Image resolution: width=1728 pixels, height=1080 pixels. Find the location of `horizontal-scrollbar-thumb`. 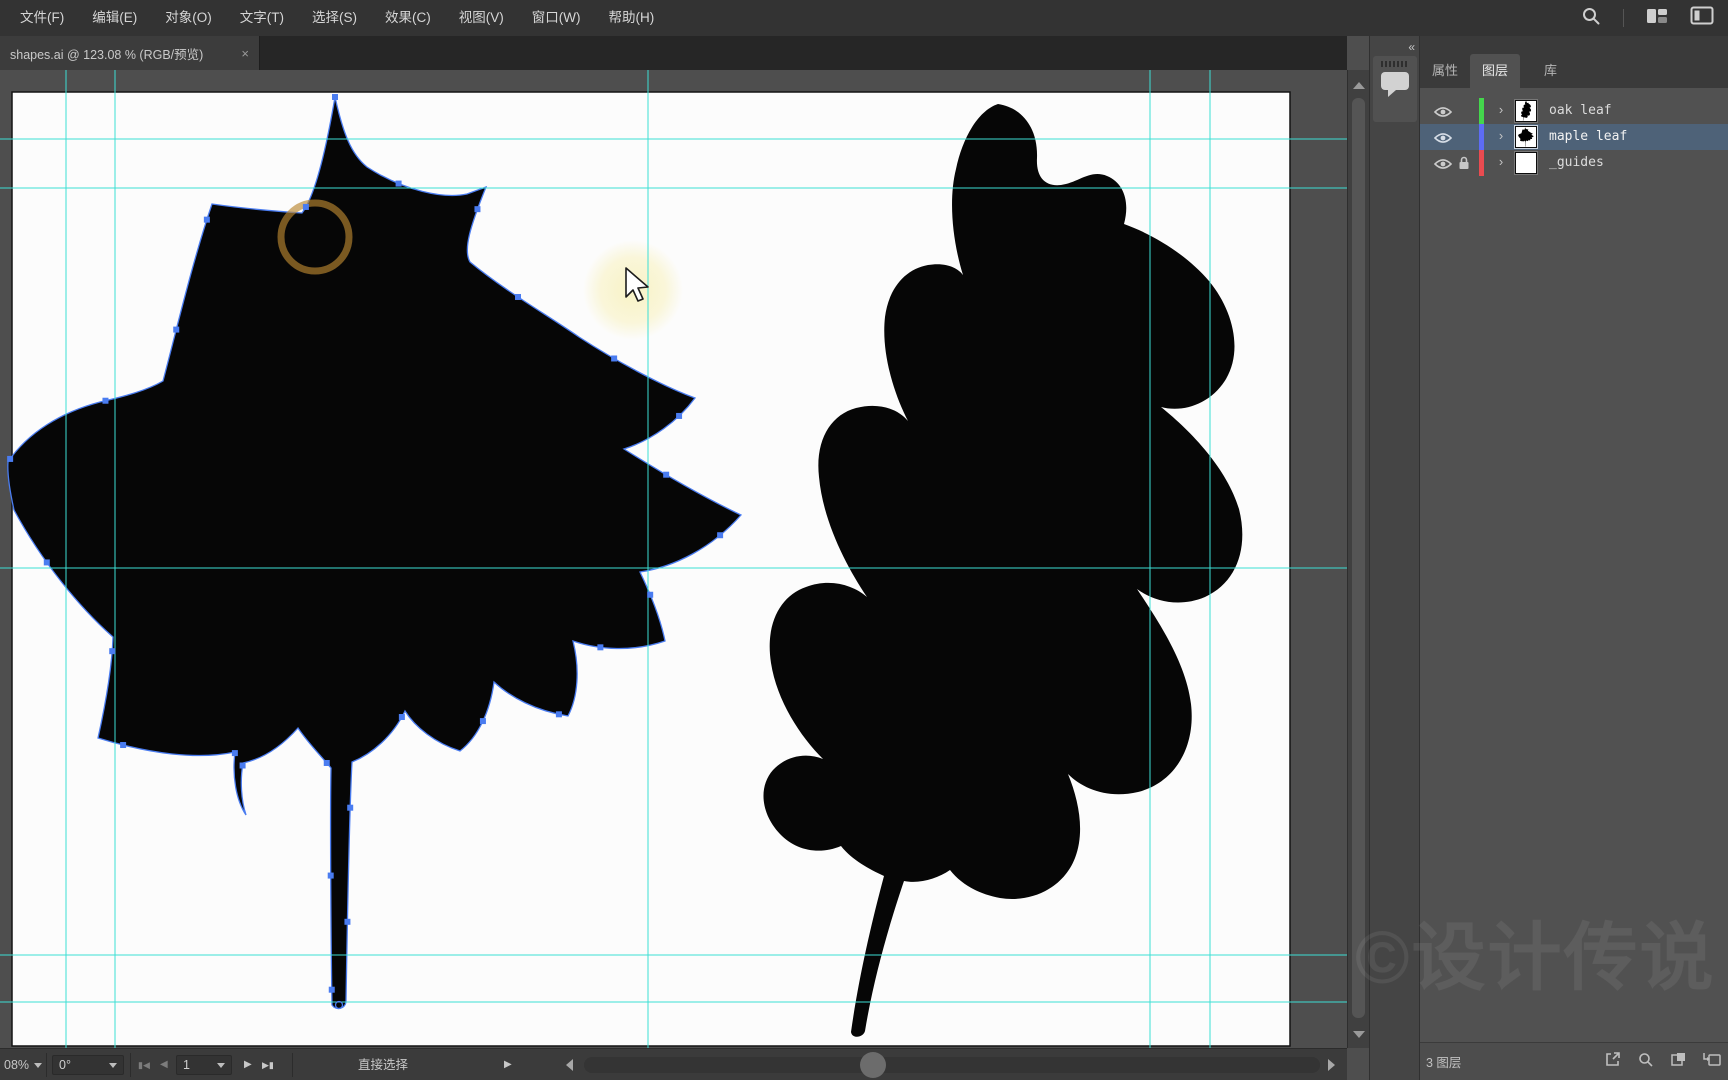

horizontal-scrollbar-thumb is located at coordinates (873, 1065).